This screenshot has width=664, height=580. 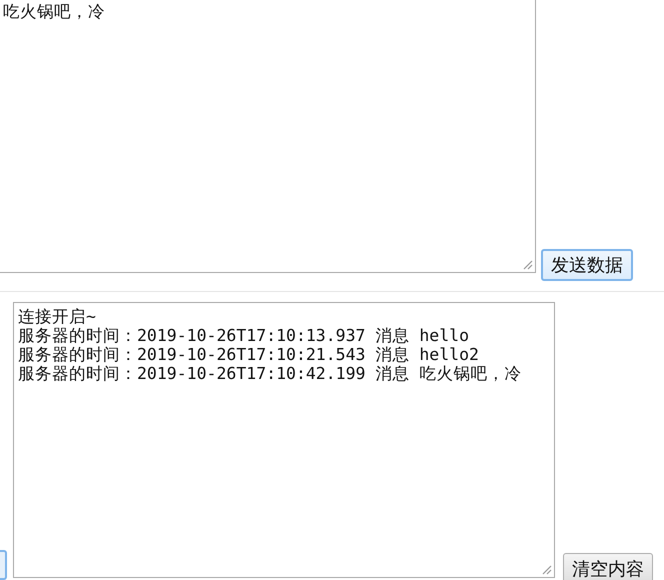 I want to click on text-line: 服务器的时间：2019-10-26T17:10:13.937 消息 hello, so click(x=244, y=335).